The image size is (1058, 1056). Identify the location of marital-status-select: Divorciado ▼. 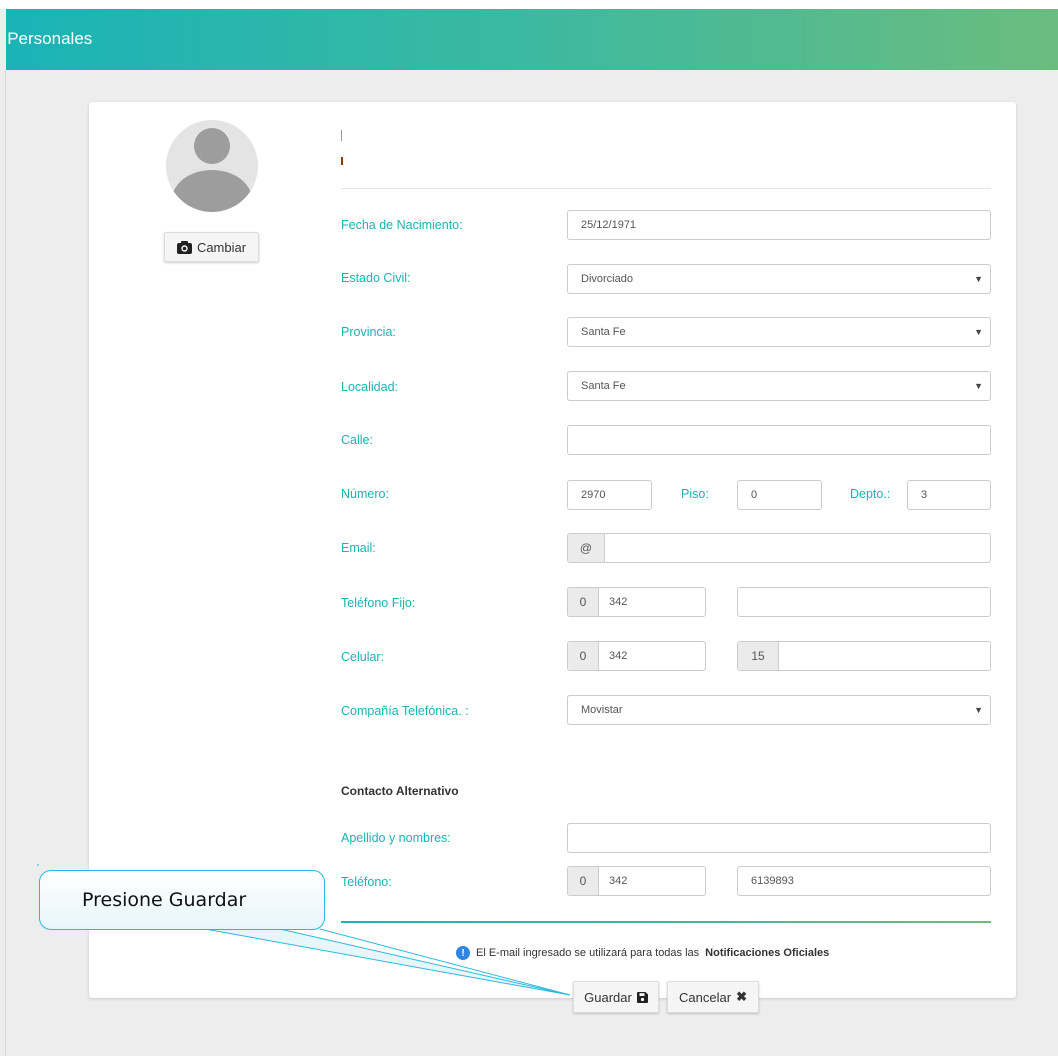
(779, 279).